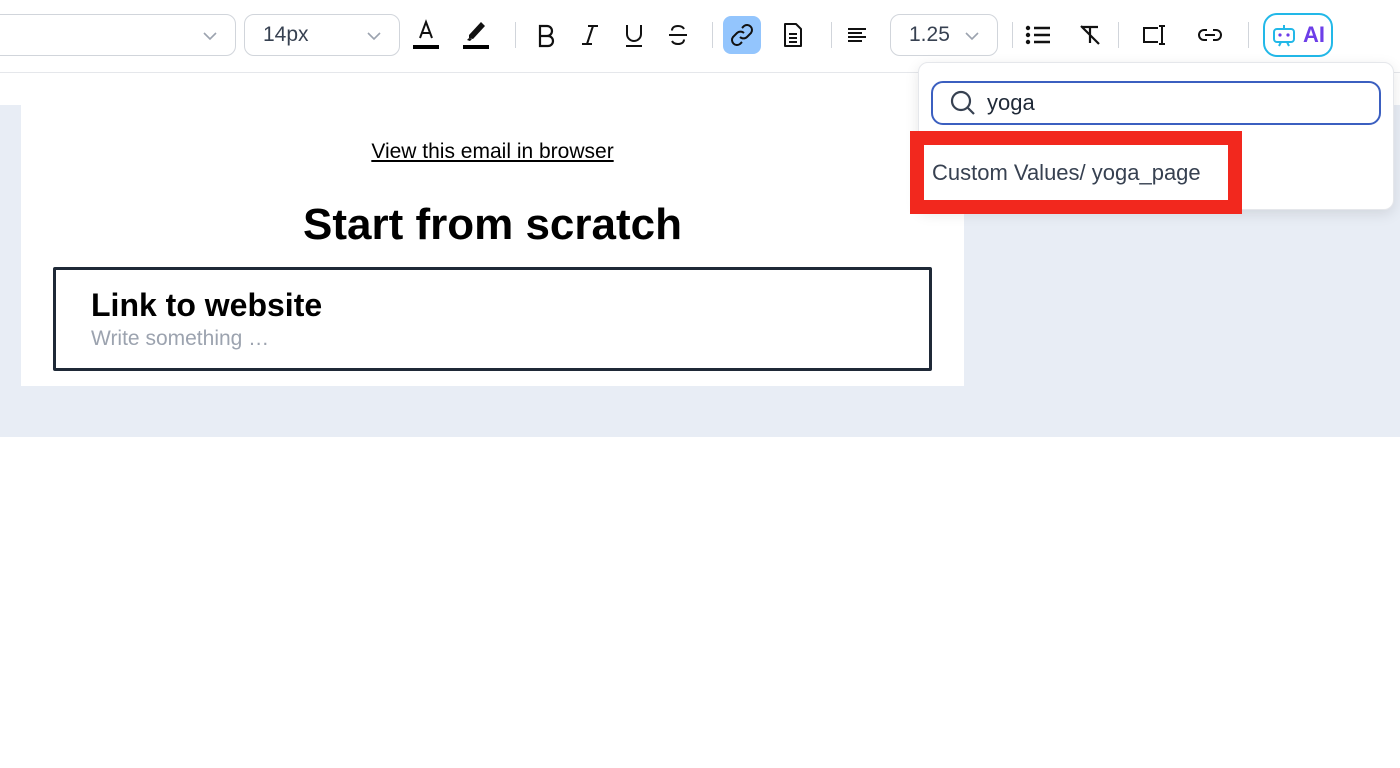 The image size is (1400, 768). I want to click on italic-icon, so click(590, 35).